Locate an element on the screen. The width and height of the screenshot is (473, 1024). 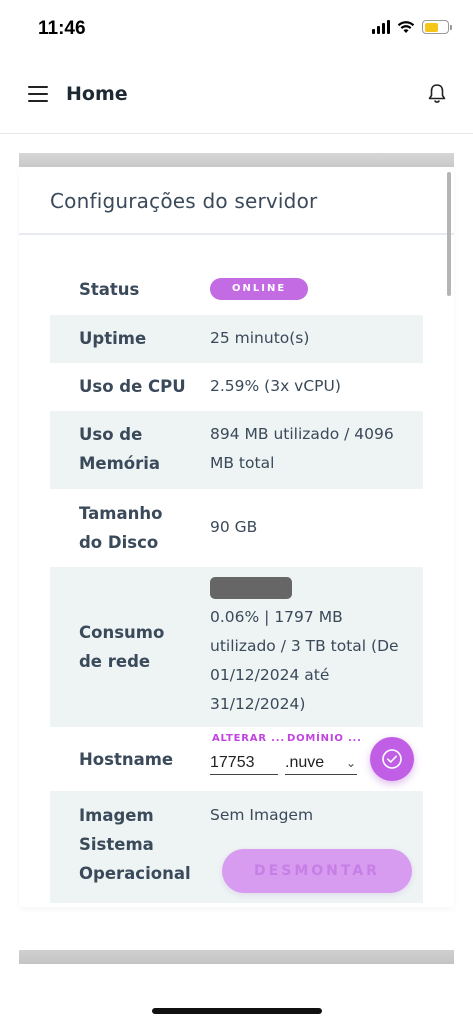
network-label: Consumo de rede is located at coordinates (121, 647).